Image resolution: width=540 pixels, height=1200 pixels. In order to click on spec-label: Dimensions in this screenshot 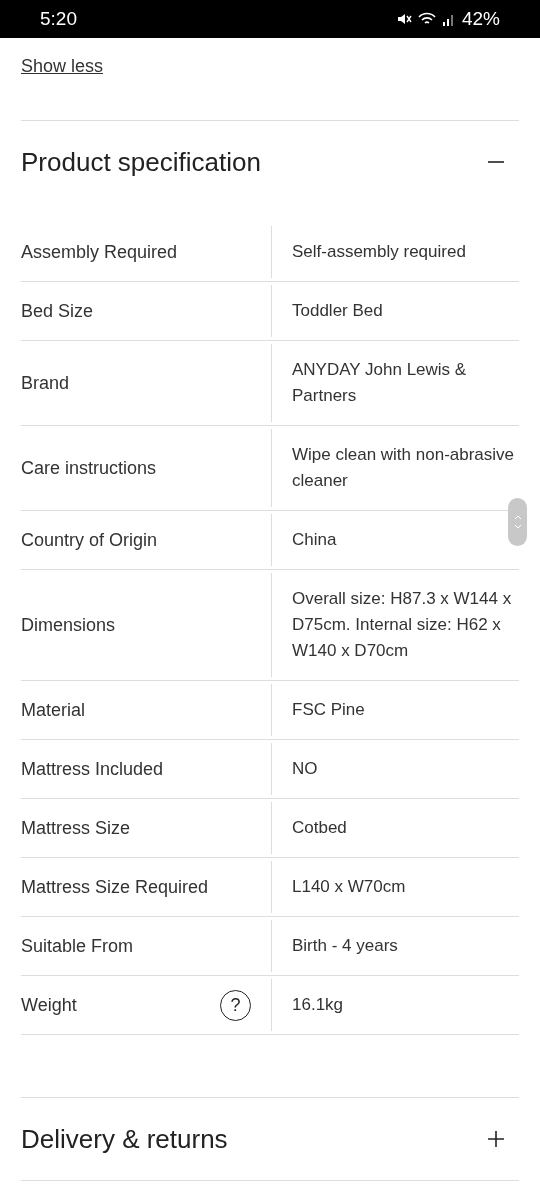, I will do `click(68, 625)`.